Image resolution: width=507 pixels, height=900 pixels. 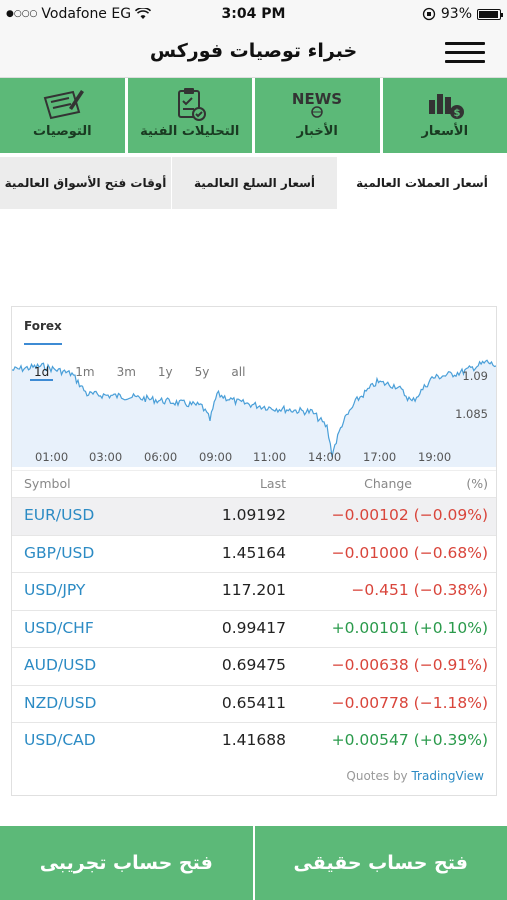 What do you see at coordinates (238, 373) in the screenshot?
I see `range-all: all` at bounding box center [238, 373].